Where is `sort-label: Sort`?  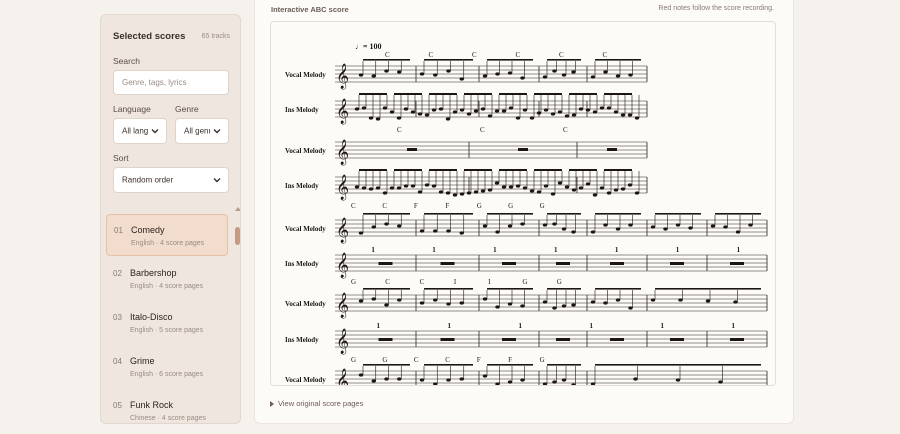
sort-label: Sort is located at coordinates (121, 158).